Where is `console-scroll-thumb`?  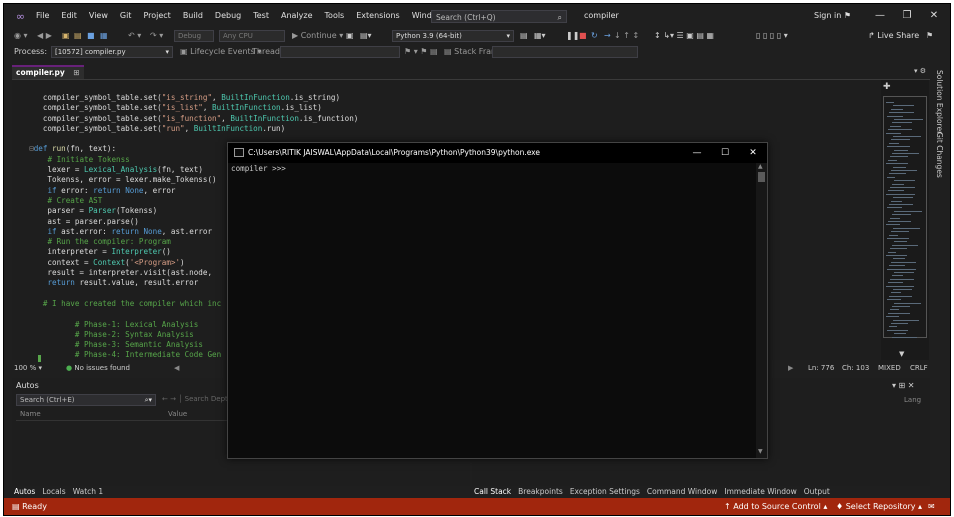
console-scroll-thumb is located at coordinates (761, 177).